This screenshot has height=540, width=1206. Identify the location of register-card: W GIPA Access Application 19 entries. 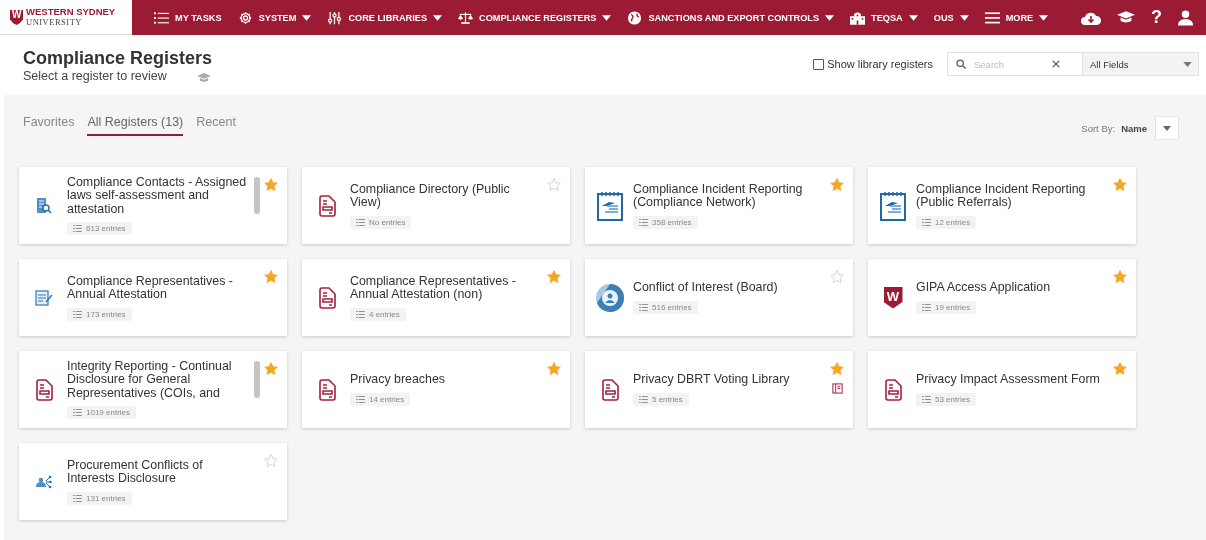
(1002, 297).